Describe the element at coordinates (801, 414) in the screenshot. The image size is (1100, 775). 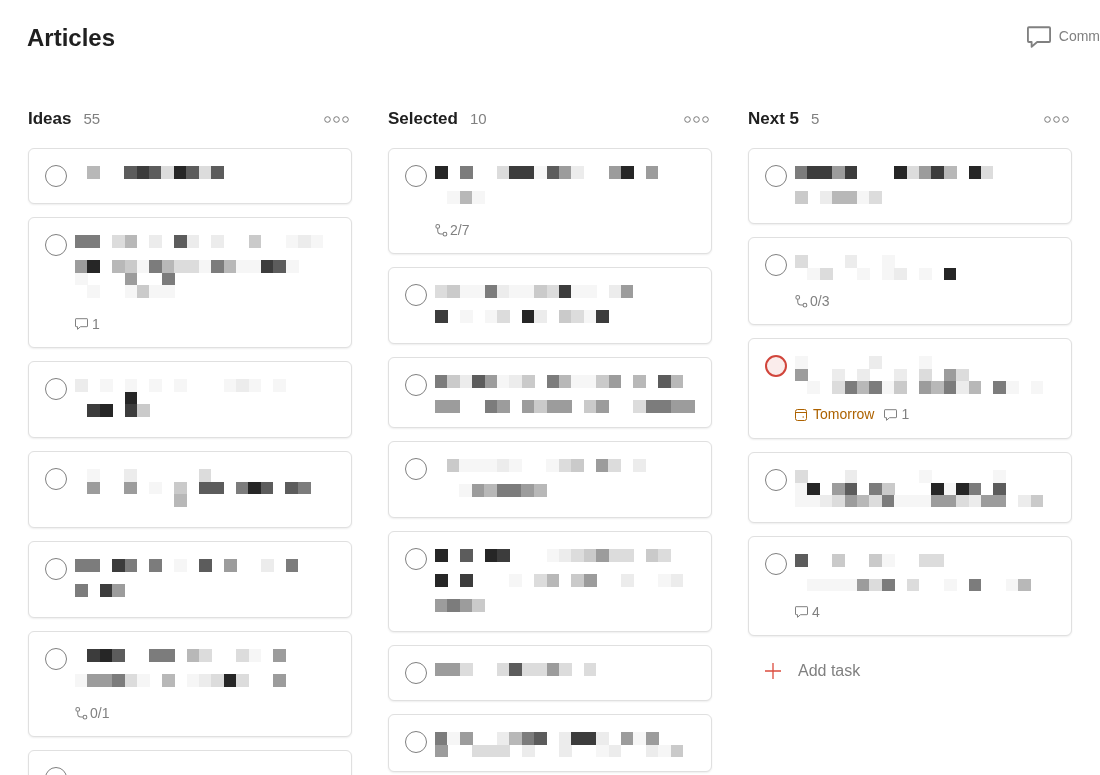
I see `calendar-icon` at that location.